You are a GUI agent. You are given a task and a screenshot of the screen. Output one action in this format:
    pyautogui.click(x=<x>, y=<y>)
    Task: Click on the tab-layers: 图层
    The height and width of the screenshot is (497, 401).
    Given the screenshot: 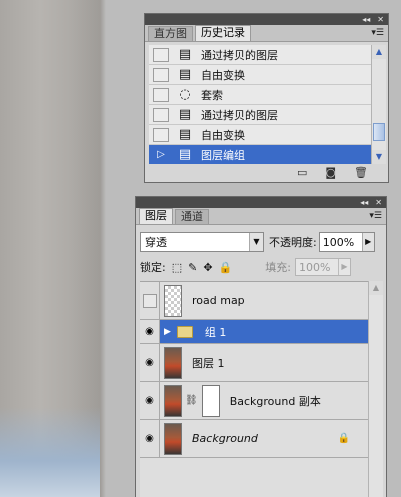 What is the action you would take?
    pyautogui.click(x=156, y=216)
    